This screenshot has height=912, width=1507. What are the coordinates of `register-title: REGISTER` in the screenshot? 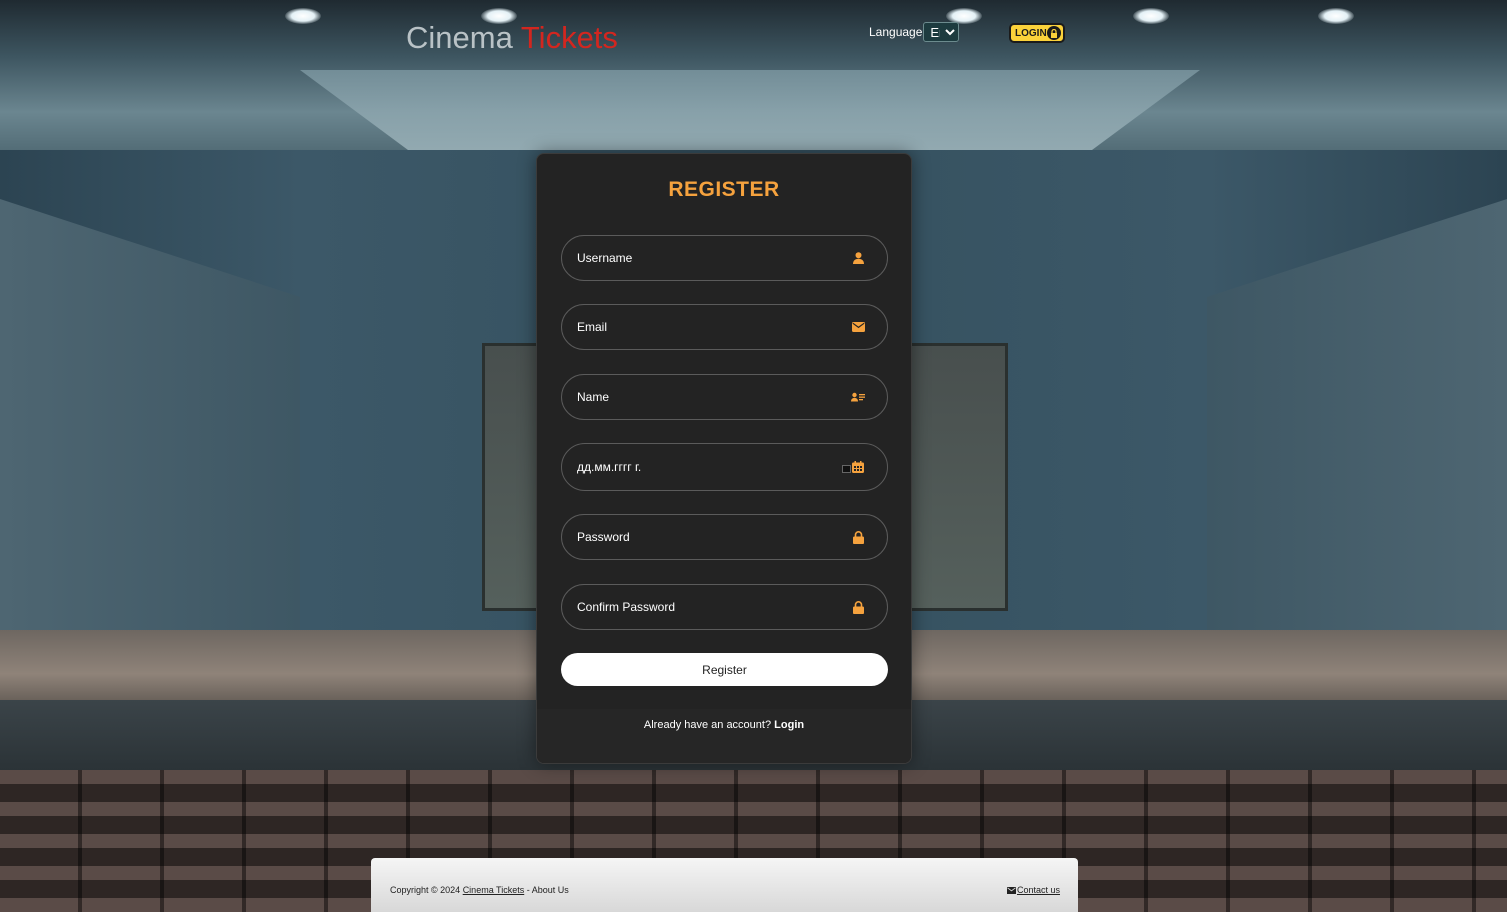 It's located at (724, 189).